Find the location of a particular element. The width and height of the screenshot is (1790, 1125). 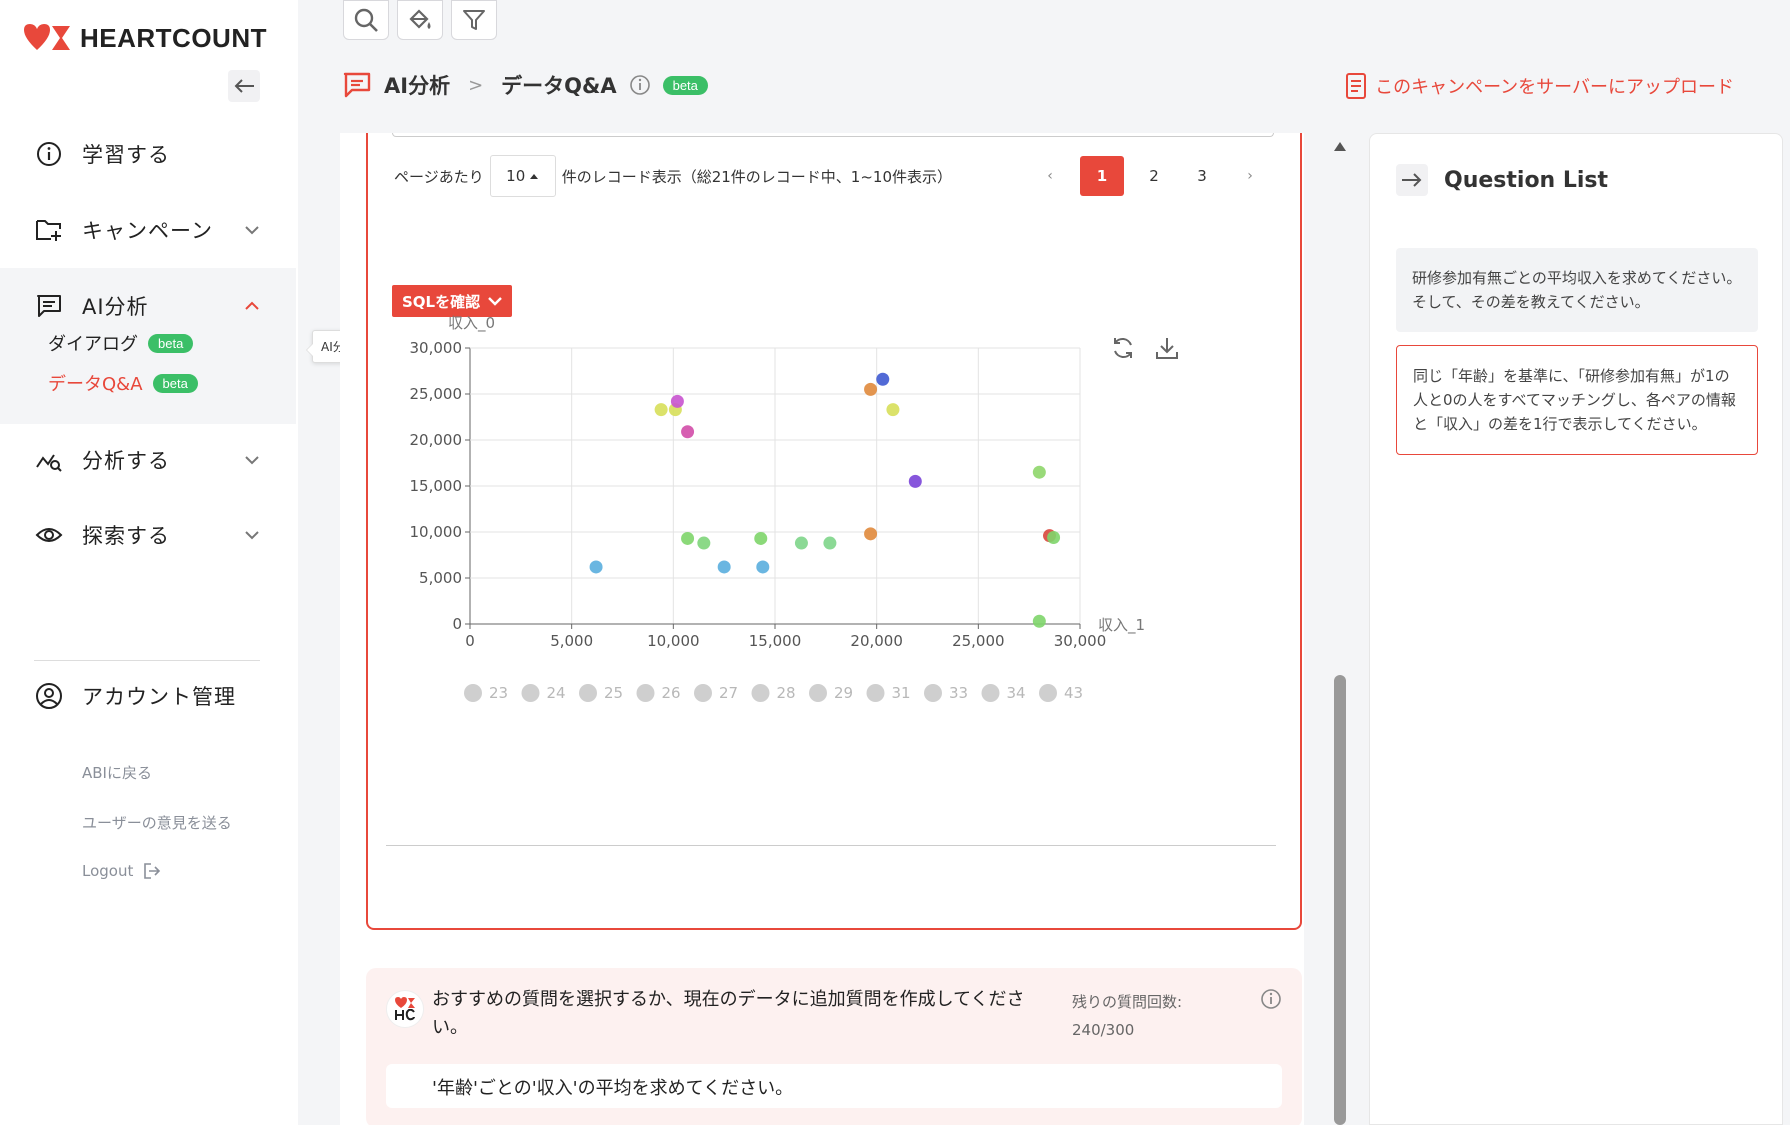

analytics-icon is located at coordinates (49, 460).